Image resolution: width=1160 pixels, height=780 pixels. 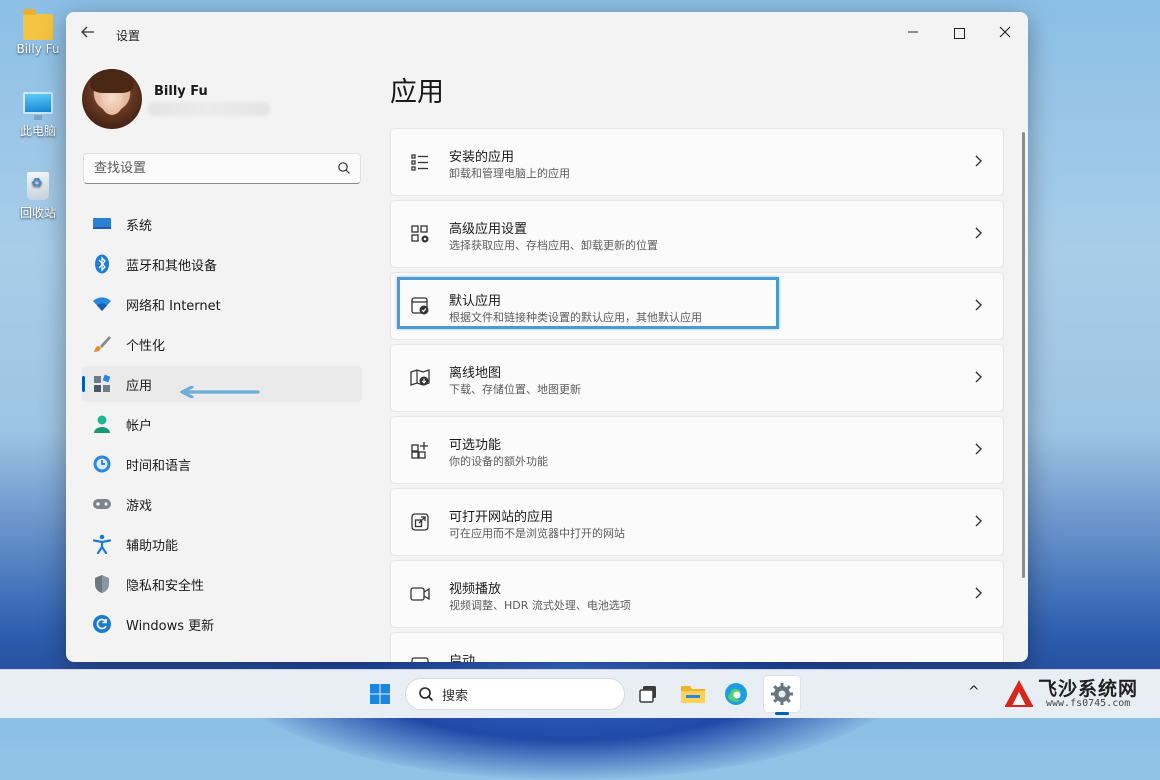 I want to click on edge-icon, so click(x=736, y=694).